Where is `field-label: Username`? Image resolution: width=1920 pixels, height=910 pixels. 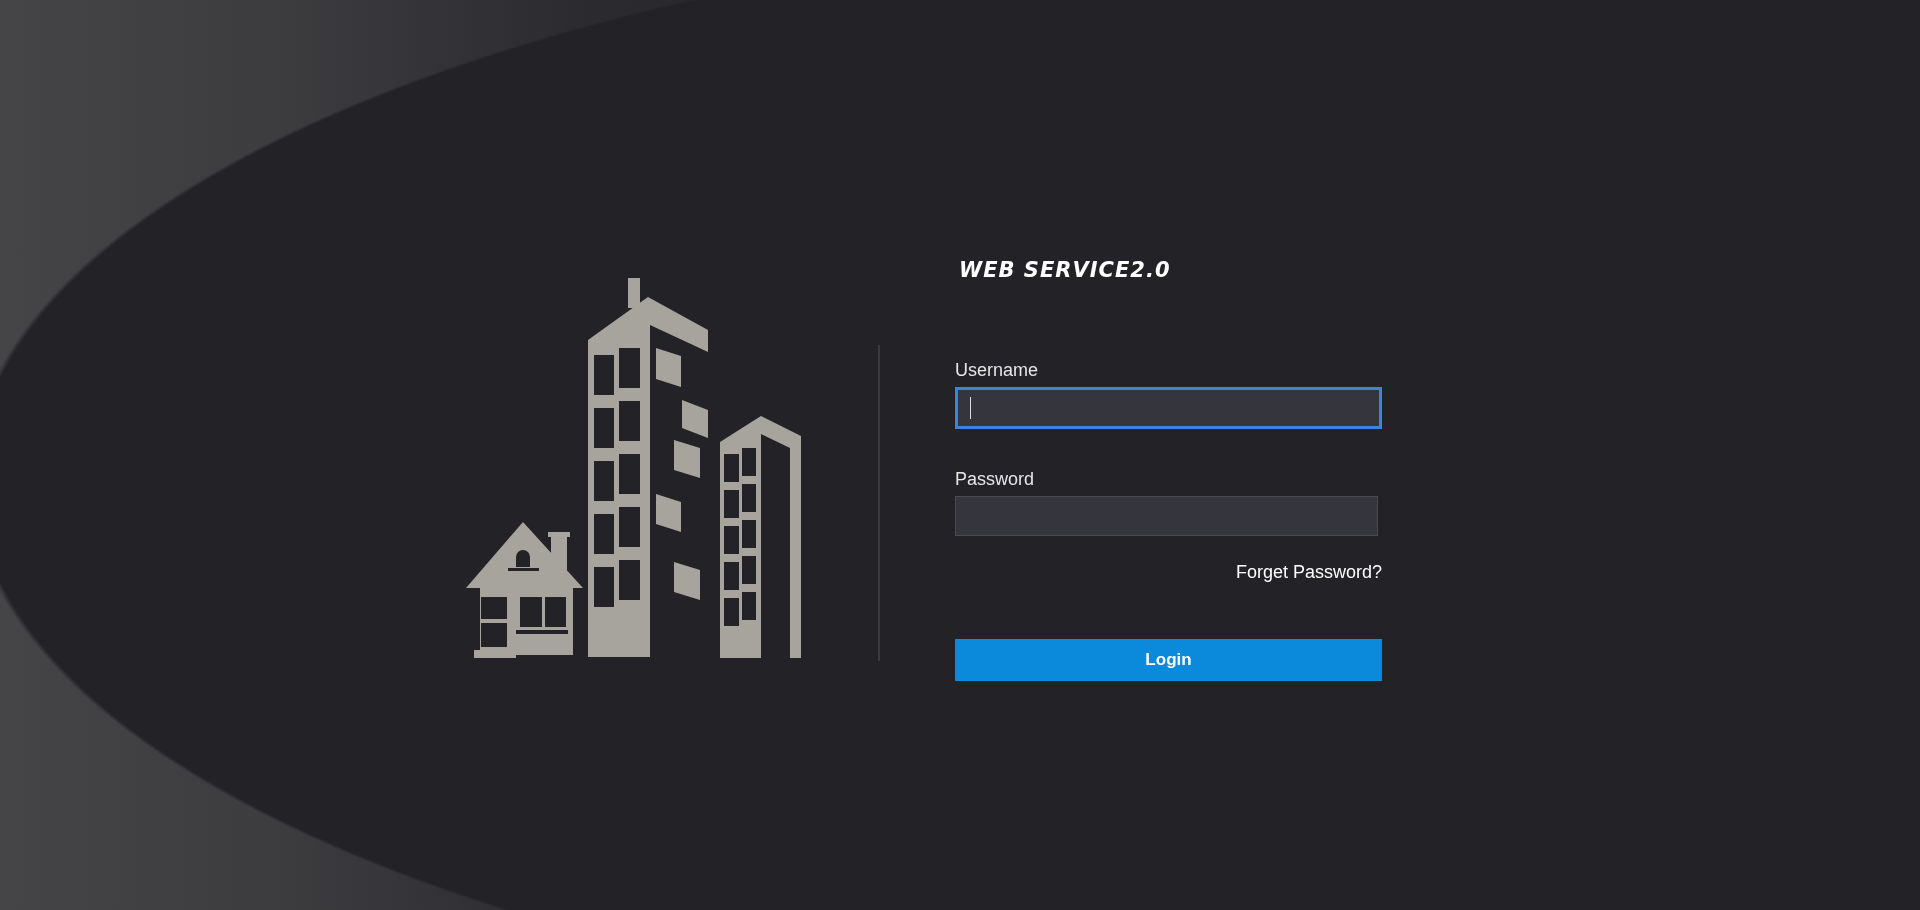
field-label: Username is located at coordinates (997, 370).